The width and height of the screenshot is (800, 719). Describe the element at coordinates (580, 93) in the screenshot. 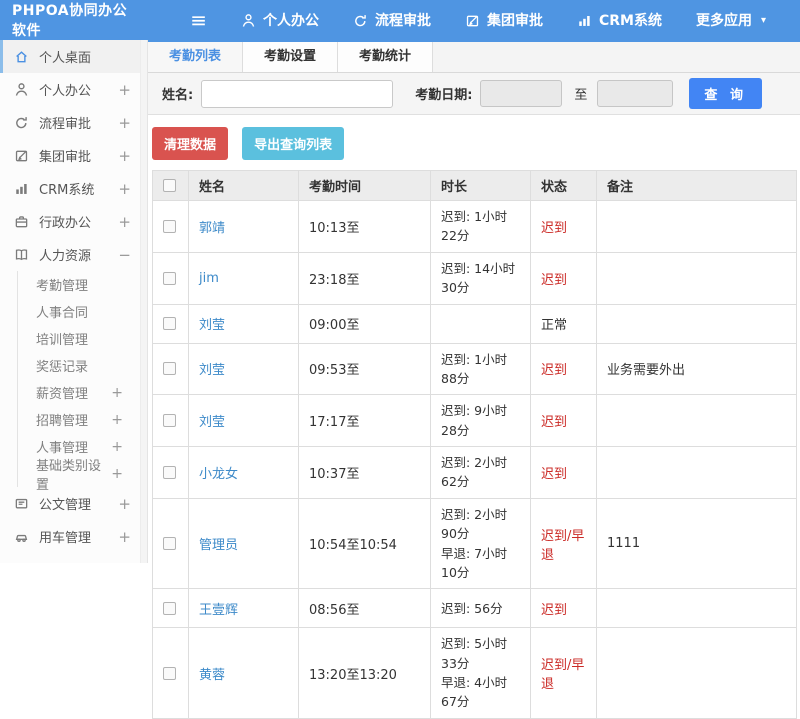

I see `date-to-label: 至` at that location.